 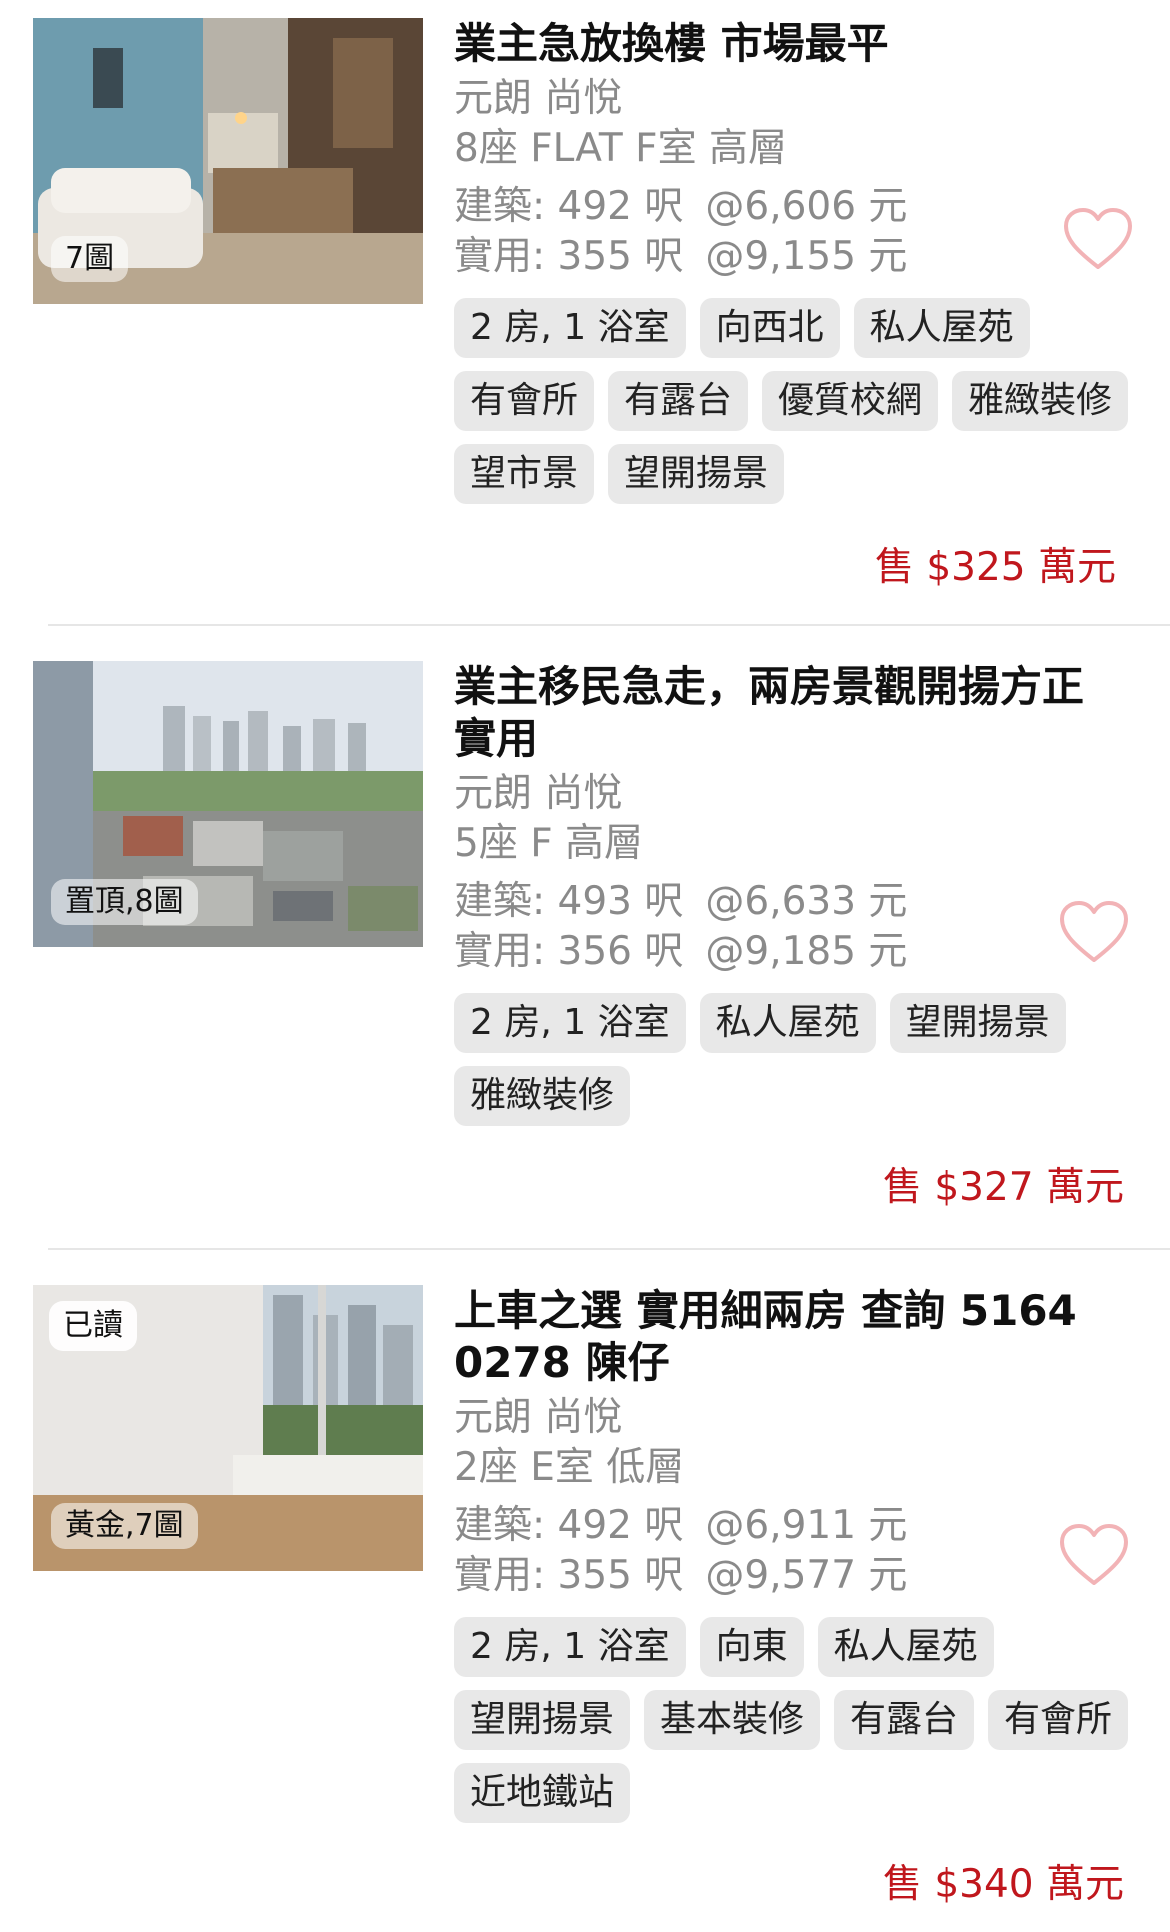 I want to click on saleable-price-per-sqft: @9,185 元, so click(x=806, y=951).